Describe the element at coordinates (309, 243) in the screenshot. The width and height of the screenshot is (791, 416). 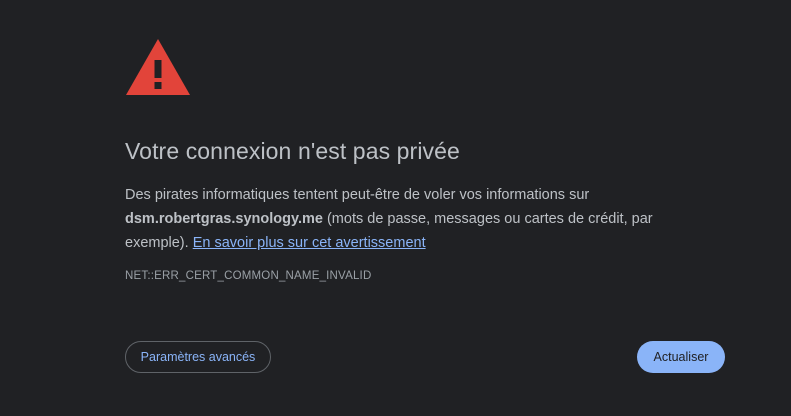
I see `learn-more-link: En savoir plus sur cet avertissement` at that location.